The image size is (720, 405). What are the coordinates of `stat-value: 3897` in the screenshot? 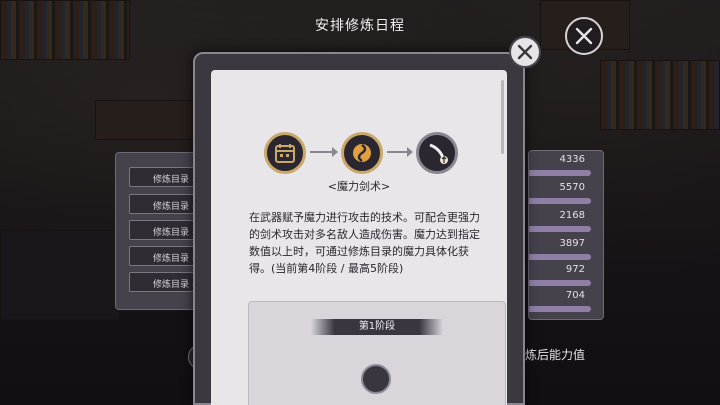 It's located at (572, 243).